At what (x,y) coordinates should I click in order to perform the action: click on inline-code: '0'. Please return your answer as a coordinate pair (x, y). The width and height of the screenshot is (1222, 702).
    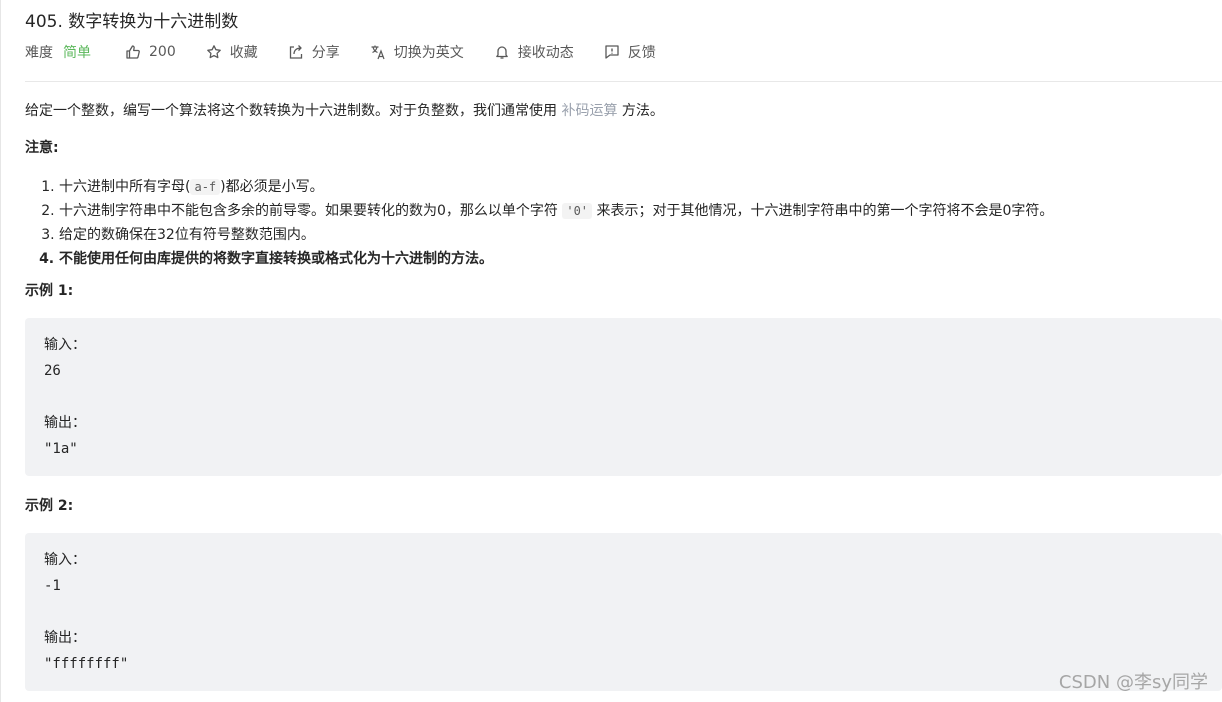
    Looking at the image, I should click on (577, 211).